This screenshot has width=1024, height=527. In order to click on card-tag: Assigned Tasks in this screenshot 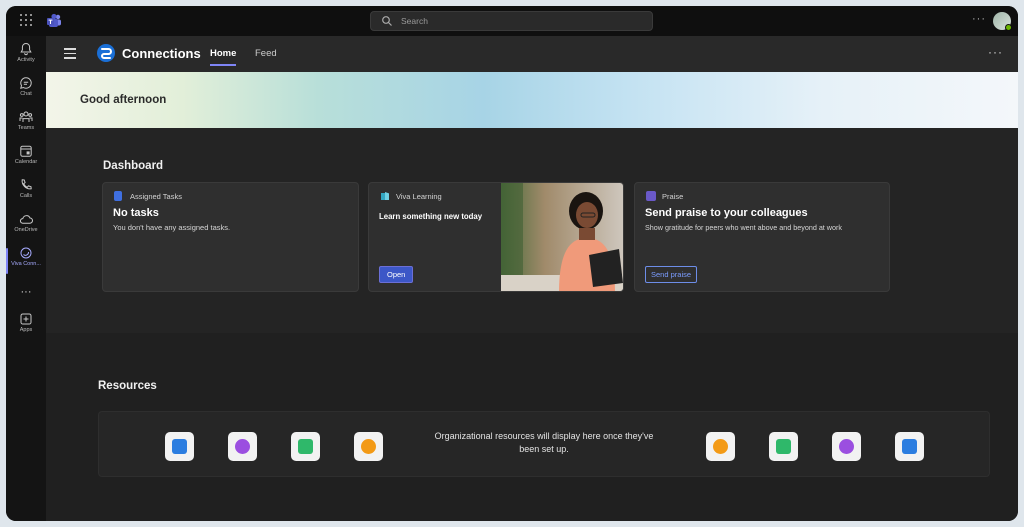, I will do `click(156, 196)`.